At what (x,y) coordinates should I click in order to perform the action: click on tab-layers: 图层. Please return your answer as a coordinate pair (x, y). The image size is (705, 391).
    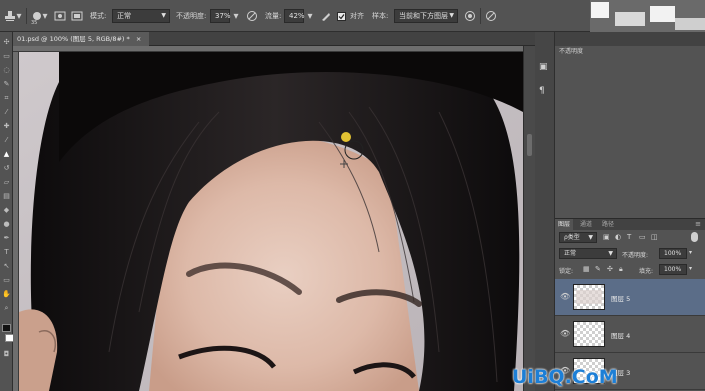
    Looking at the image, I should click on (564, 224).